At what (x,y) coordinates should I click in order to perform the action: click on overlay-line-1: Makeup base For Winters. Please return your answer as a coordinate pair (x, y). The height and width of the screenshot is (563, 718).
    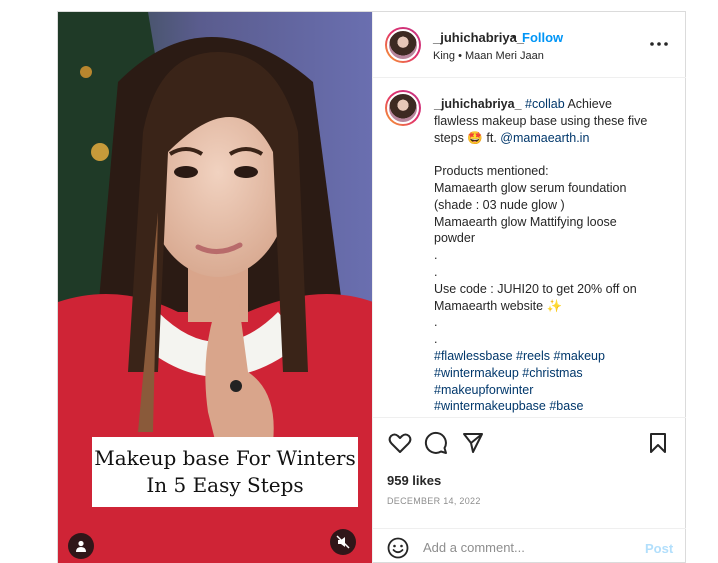
    Looking at the image, I should click on (225, 458).